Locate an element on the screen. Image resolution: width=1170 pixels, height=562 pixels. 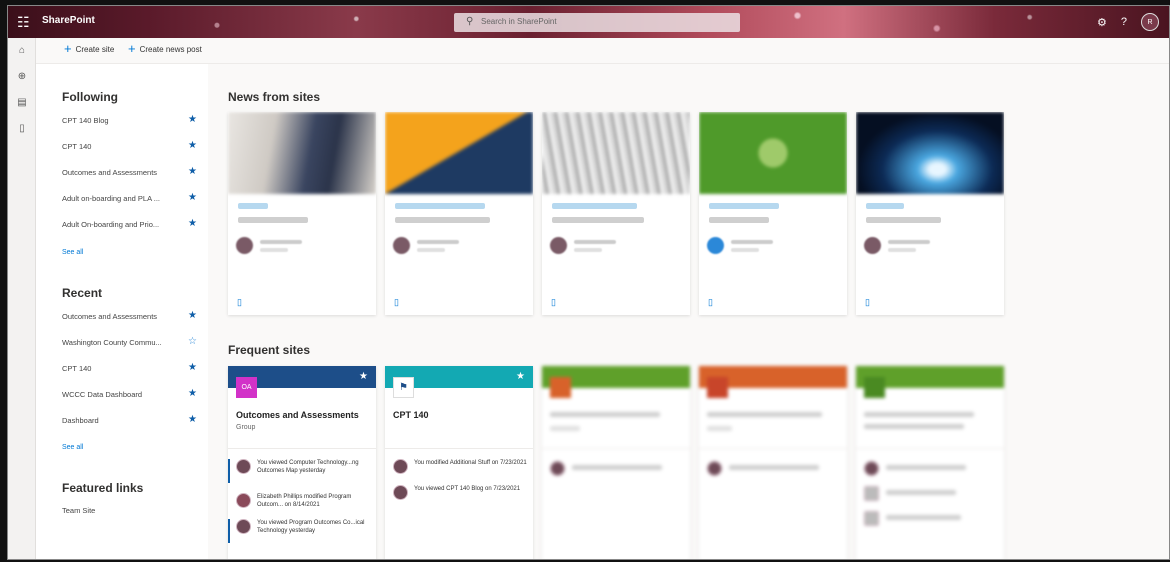
site-logo-icon: ⚑ is located at coordinates (403, 387).